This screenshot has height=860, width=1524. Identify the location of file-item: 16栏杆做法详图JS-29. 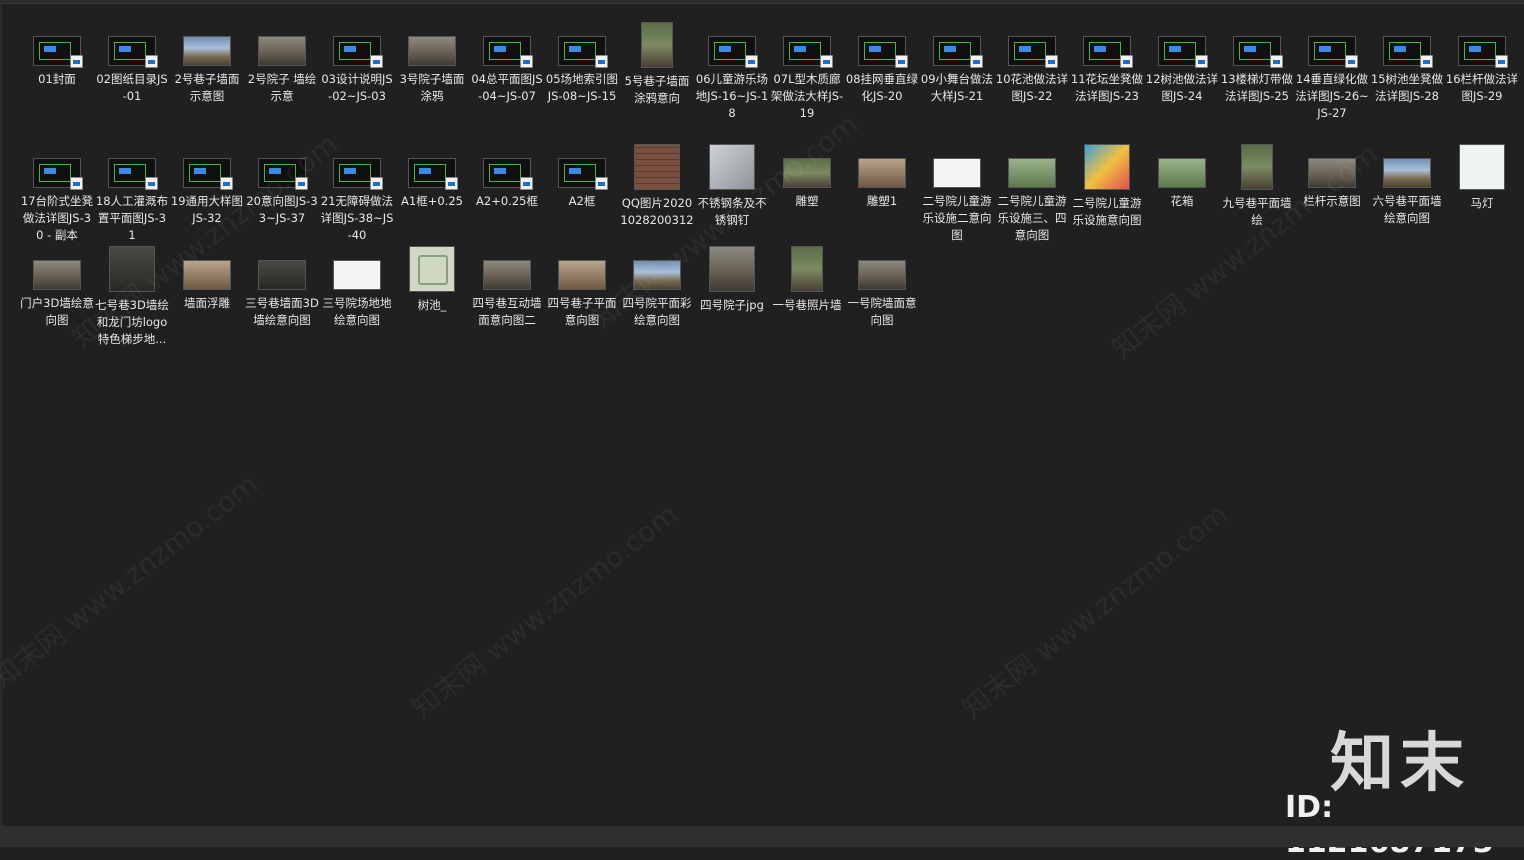
(1482, 69).